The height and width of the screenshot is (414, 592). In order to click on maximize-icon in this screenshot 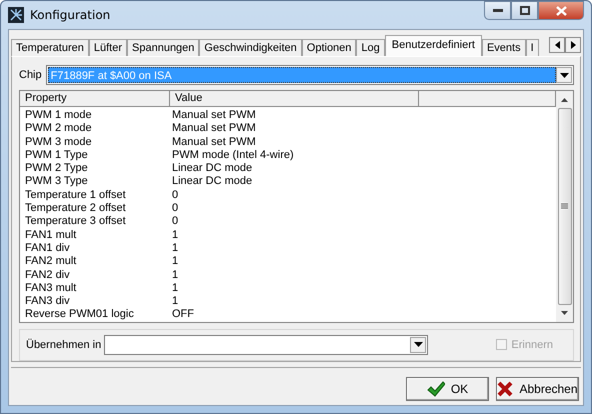, I will do `click(525, 10)`.